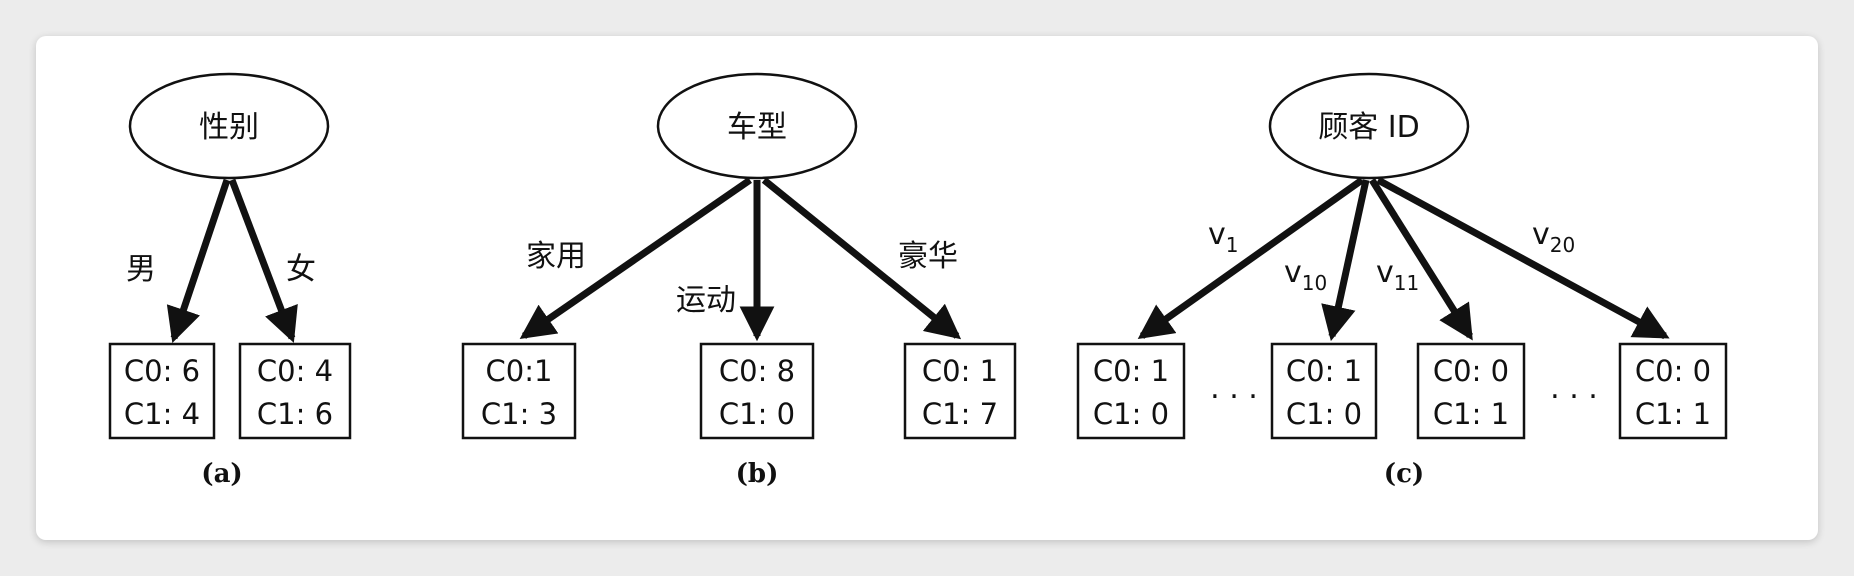  I want to click on leaf-c0: C0: 4, so click(295, 371).